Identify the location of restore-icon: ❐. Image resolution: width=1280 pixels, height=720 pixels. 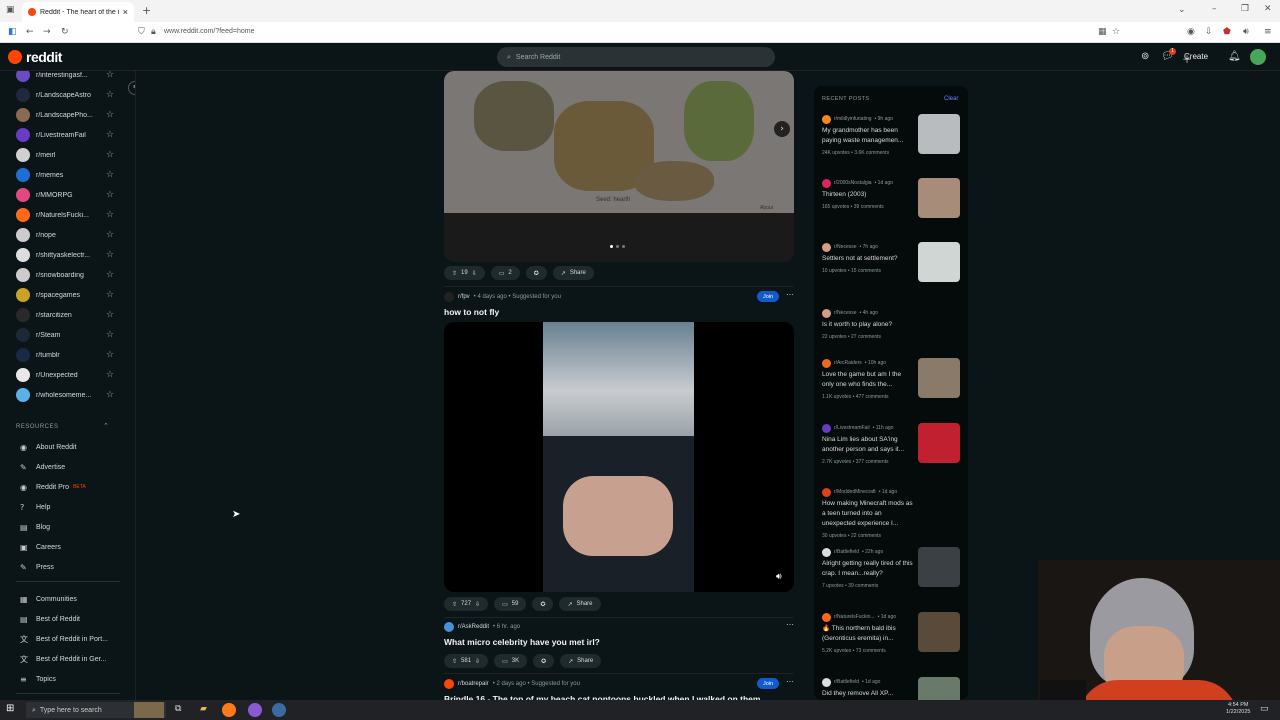
(1245, 9).